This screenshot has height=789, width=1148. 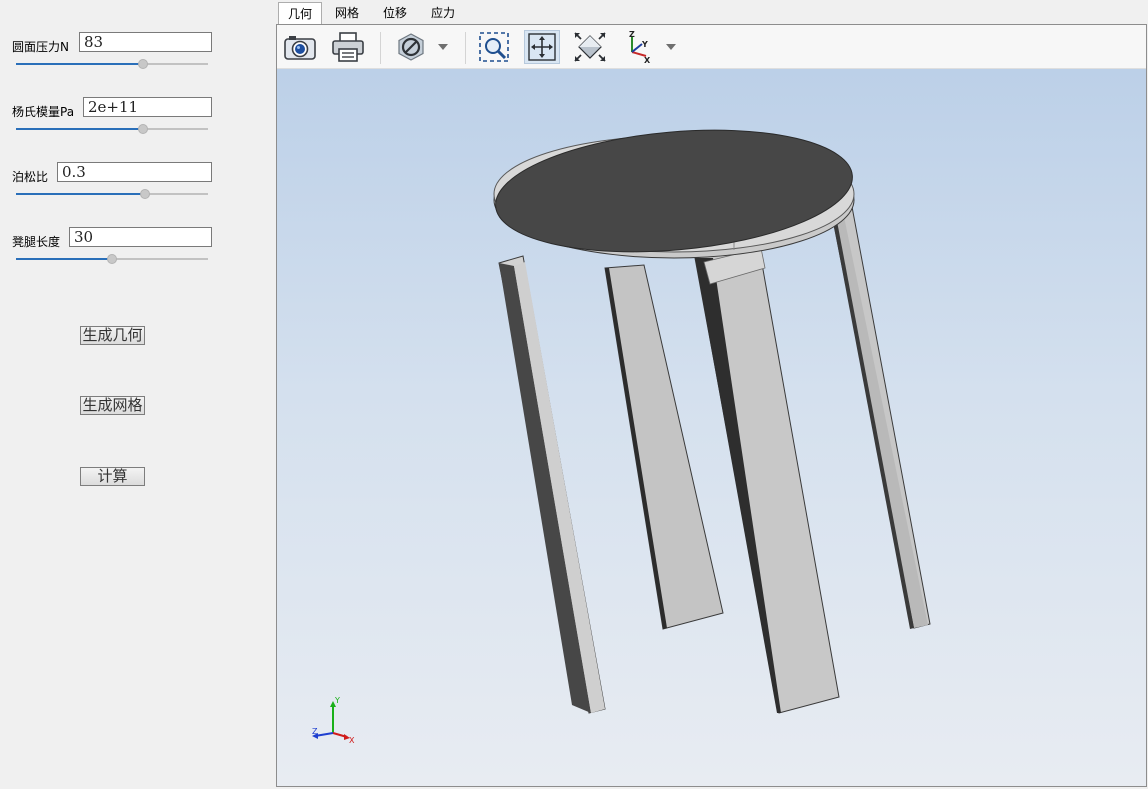 What do you see at coordinates (142, 64) in the screenshot?
I see `pressure-slider-handle` at bounding box center [142, 64].